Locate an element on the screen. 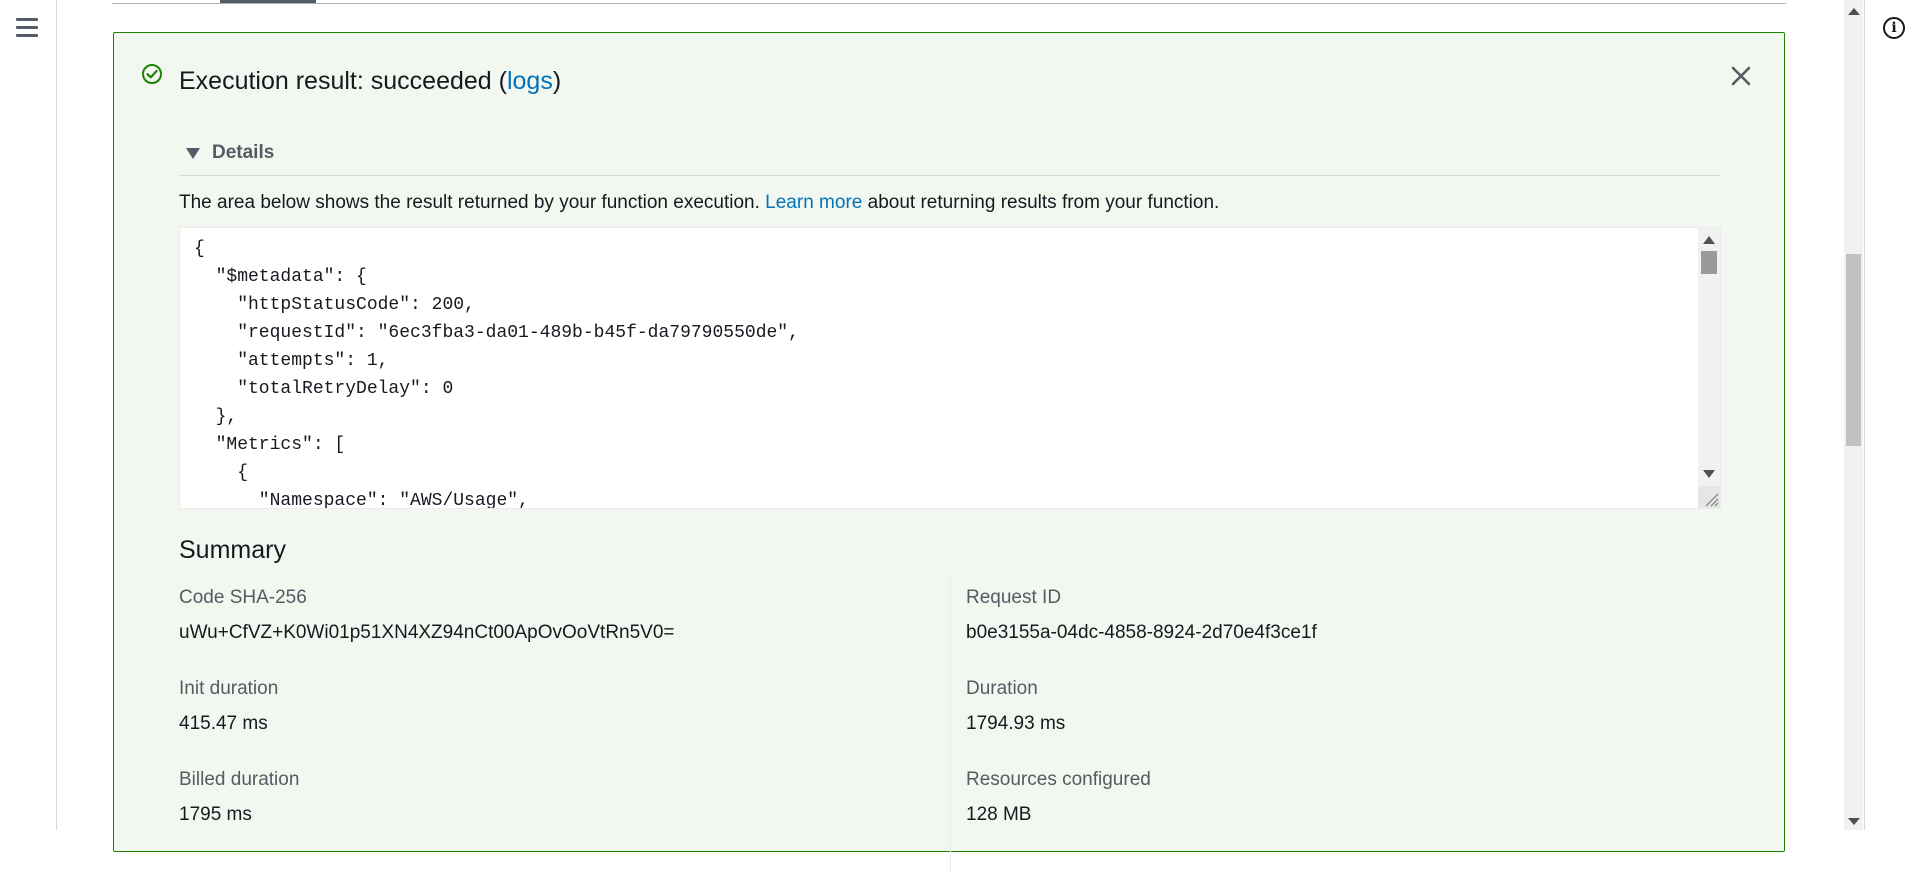 The image size is (1919, 881). code-line: "totalRetryDelay": 0 is located at coordinates (324, 389).